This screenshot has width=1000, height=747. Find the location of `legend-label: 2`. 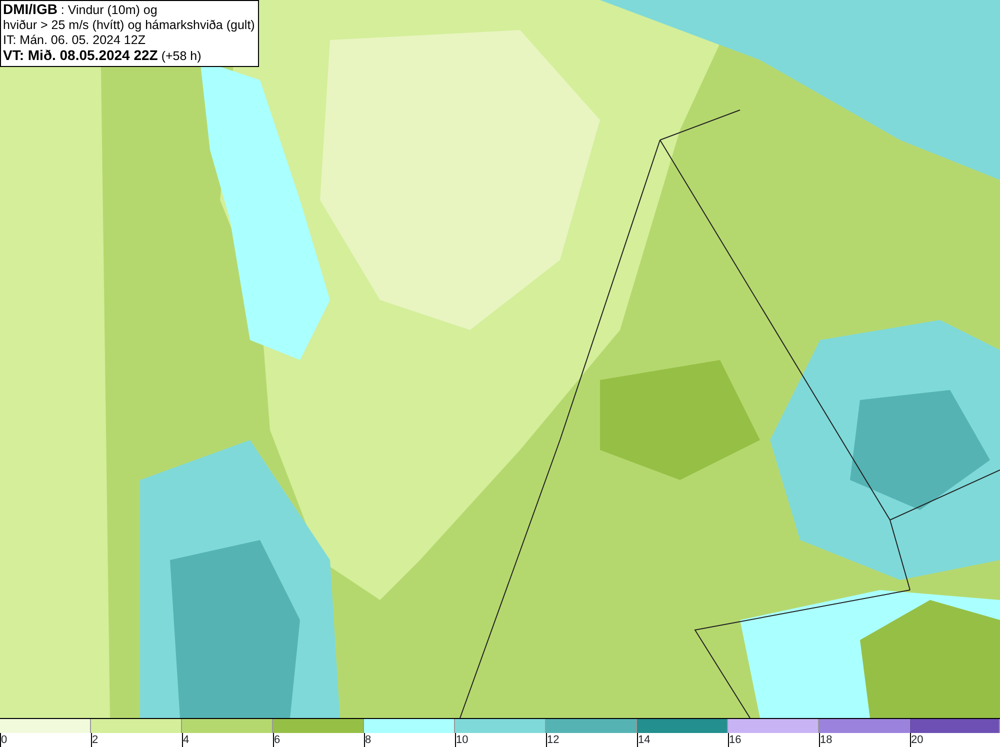

legend-label: 2 is located at coordinates (94, 740).